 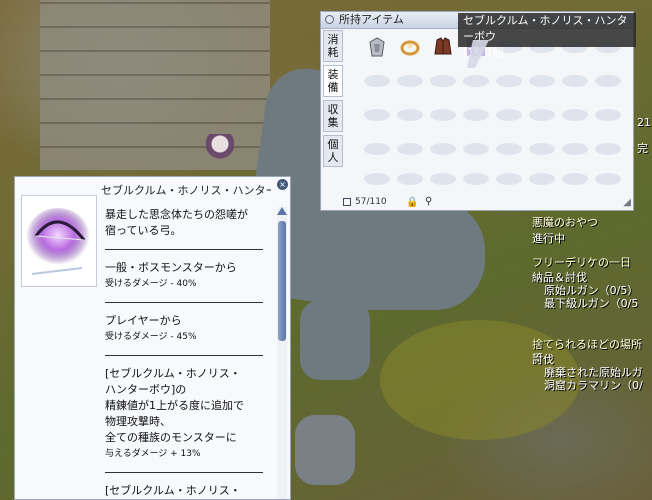 What do you see at coordinates (581, 262) in the screenshot?
I see `quest-2-title: フリーデリケの一日` at bounding box center [581, 262].